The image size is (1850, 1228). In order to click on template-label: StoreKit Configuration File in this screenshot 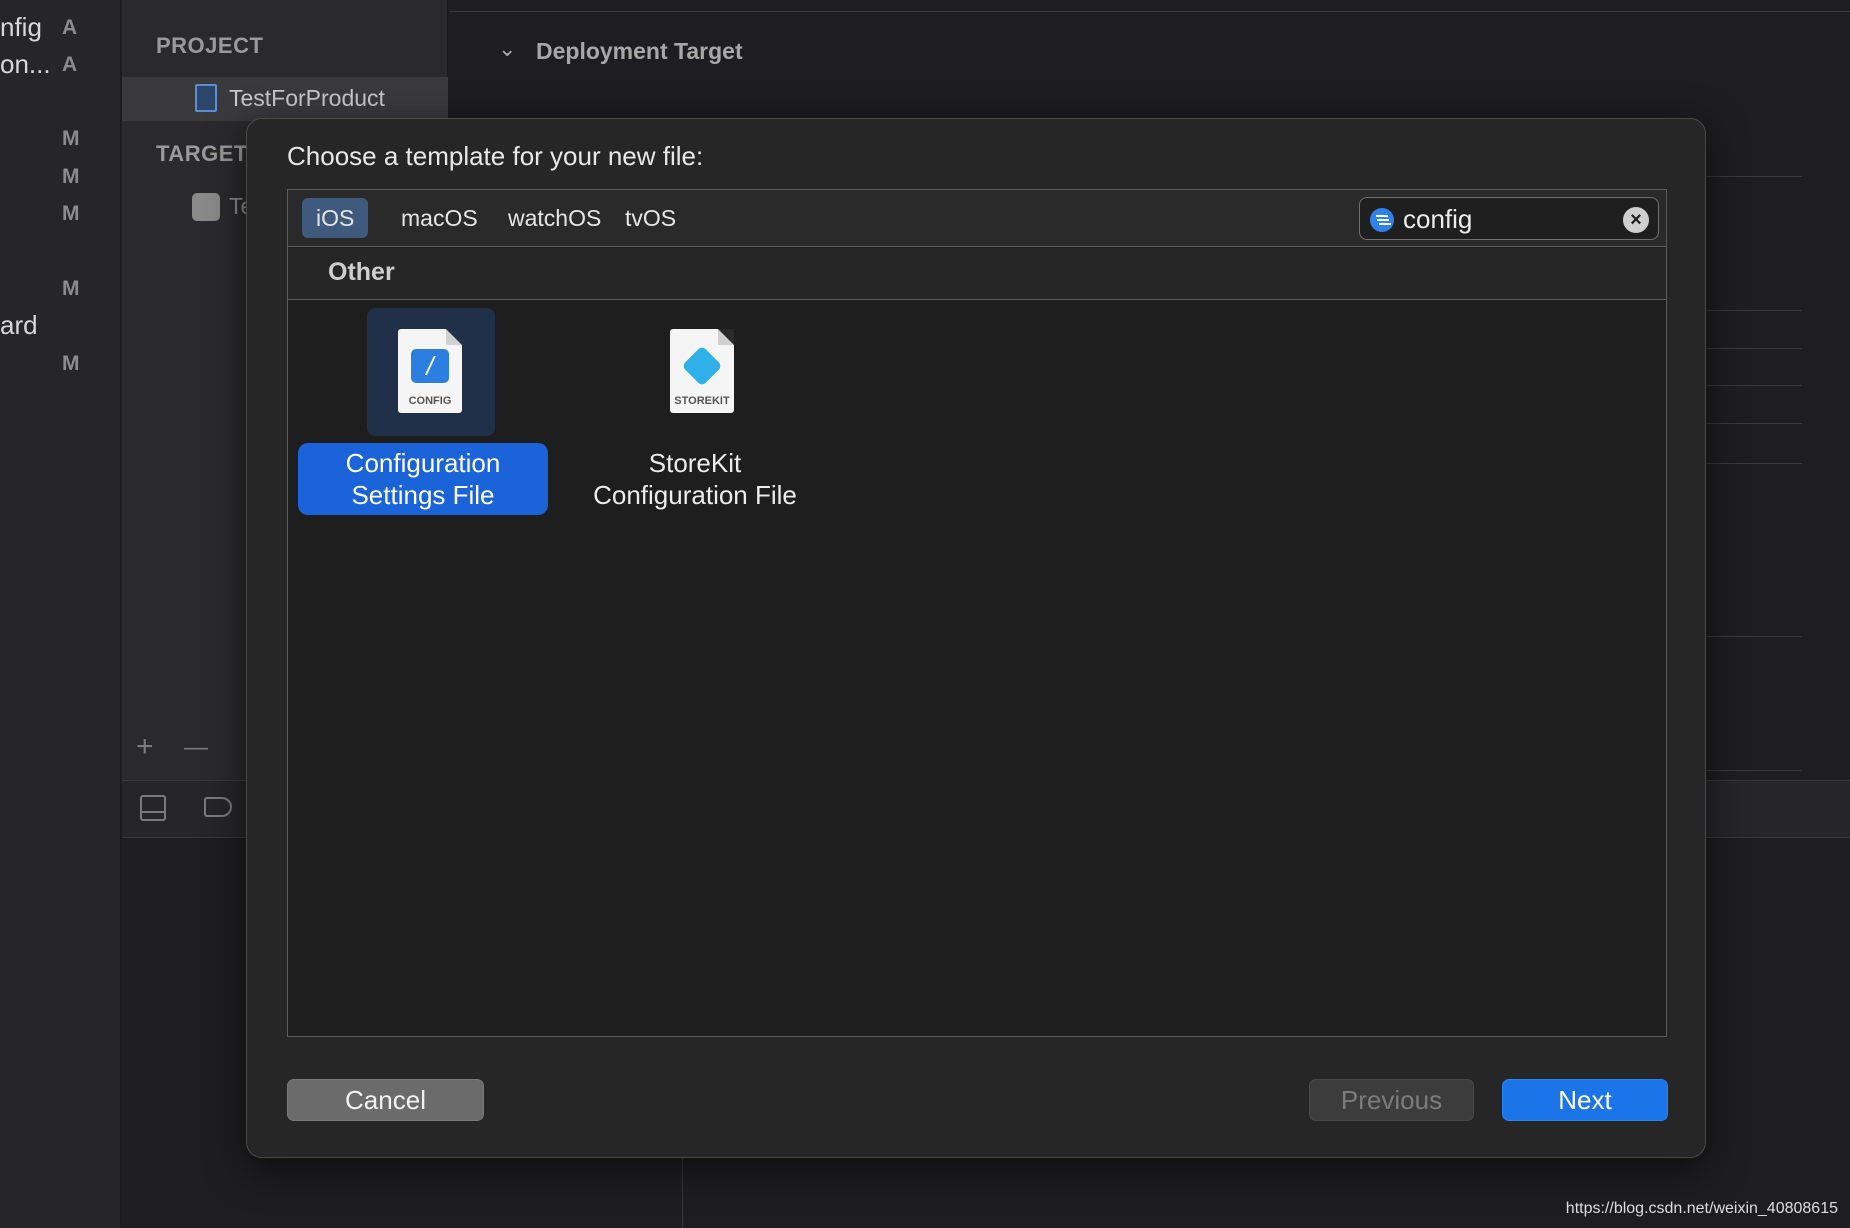, I will do `click(695, 479)`.